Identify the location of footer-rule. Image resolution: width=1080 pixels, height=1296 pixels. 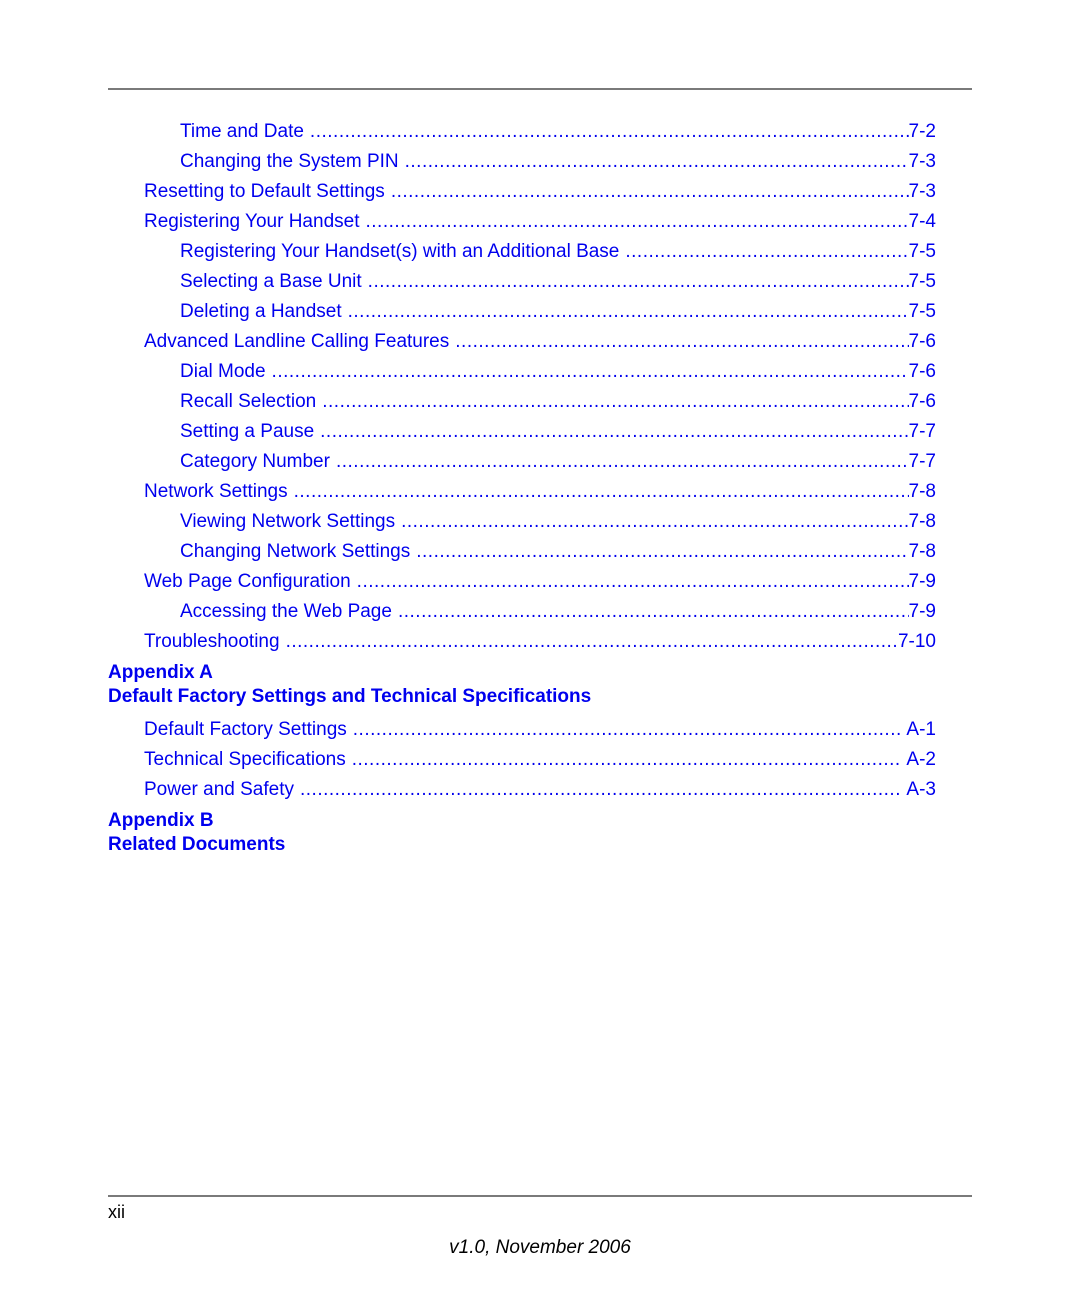
(540, 1196).